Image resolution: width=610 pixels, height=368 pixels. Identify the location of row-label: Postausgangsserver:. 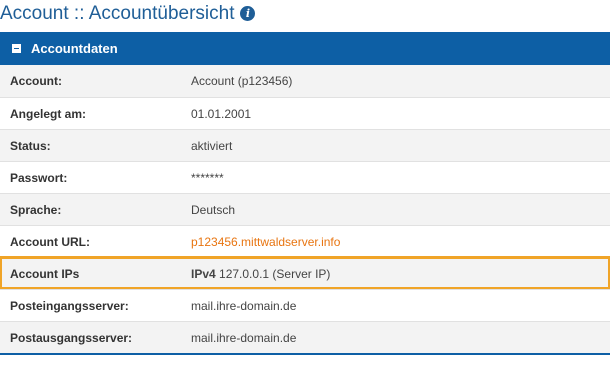
(71, 337).